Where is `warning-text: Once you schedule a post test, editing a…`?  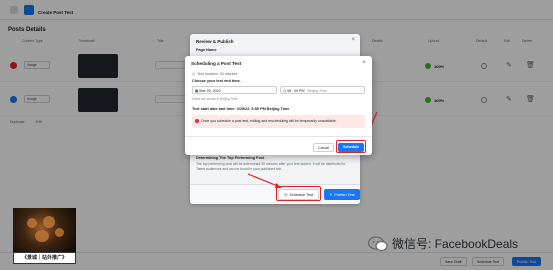
warning-text: Once you schedule a post test, editing a… is located at coordinates (269, 121).